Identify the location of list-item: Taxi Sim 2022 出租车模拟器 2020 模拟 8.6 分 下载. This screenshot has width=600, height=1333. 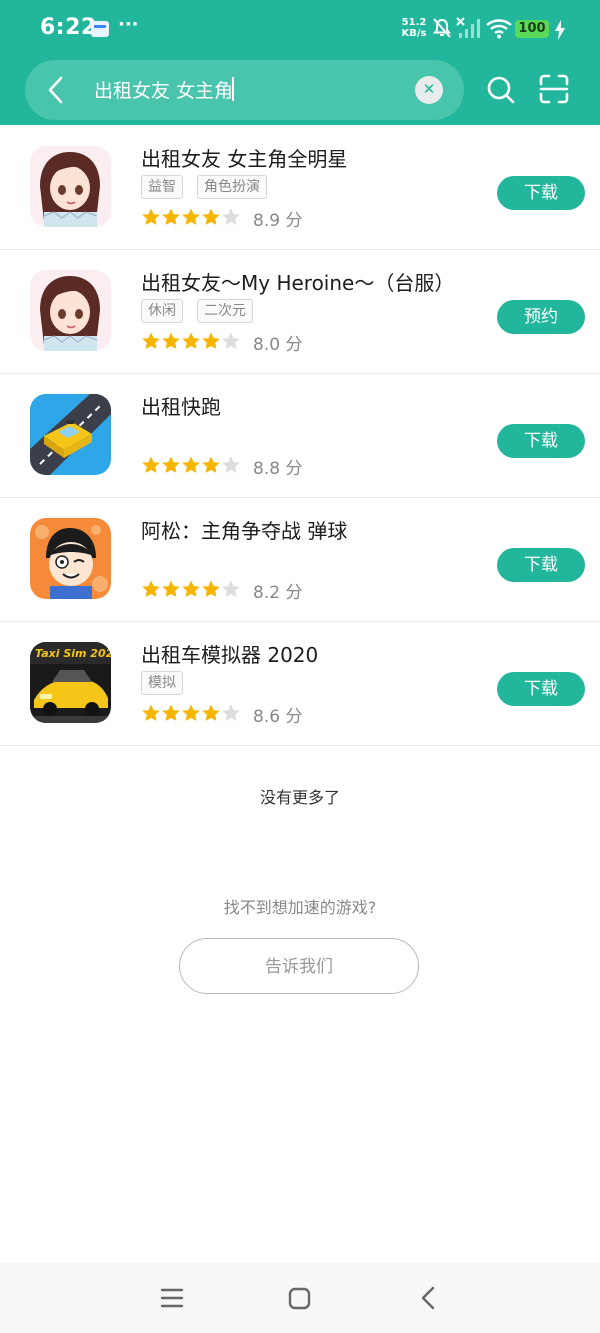
(300, 683).